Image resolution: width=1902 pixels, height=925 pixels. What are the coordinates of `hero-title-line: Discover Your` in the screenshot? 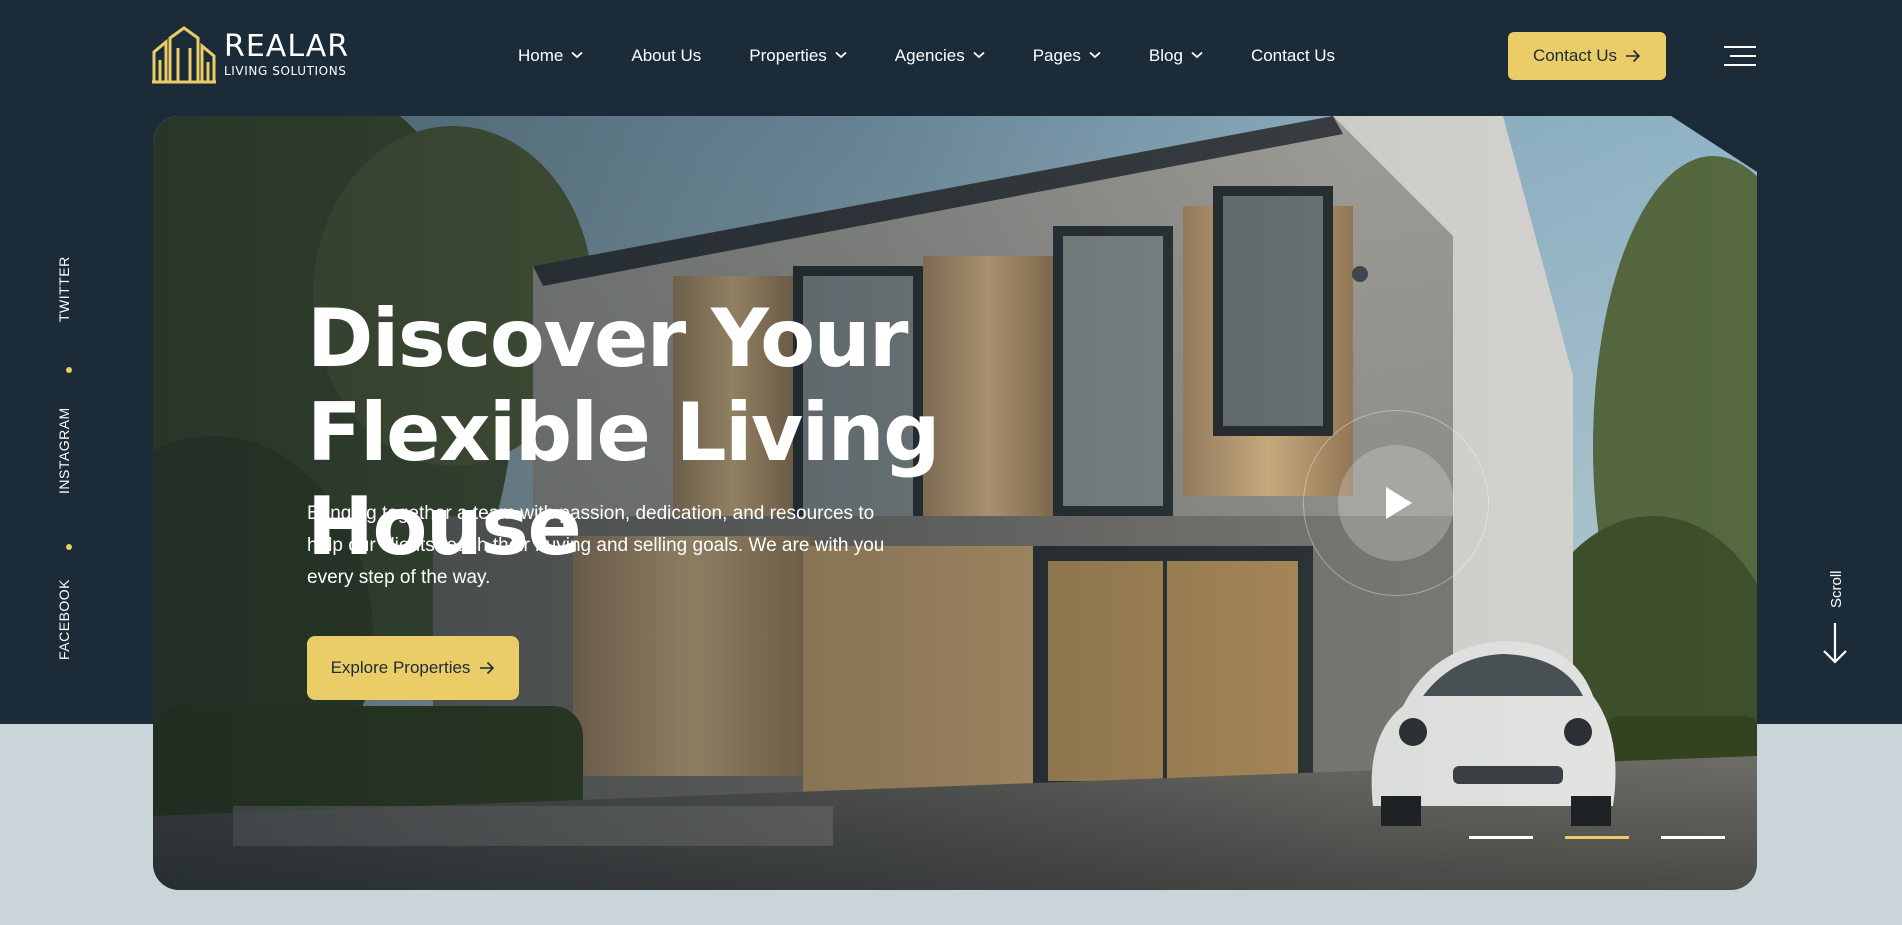 It's located at (608, 338).